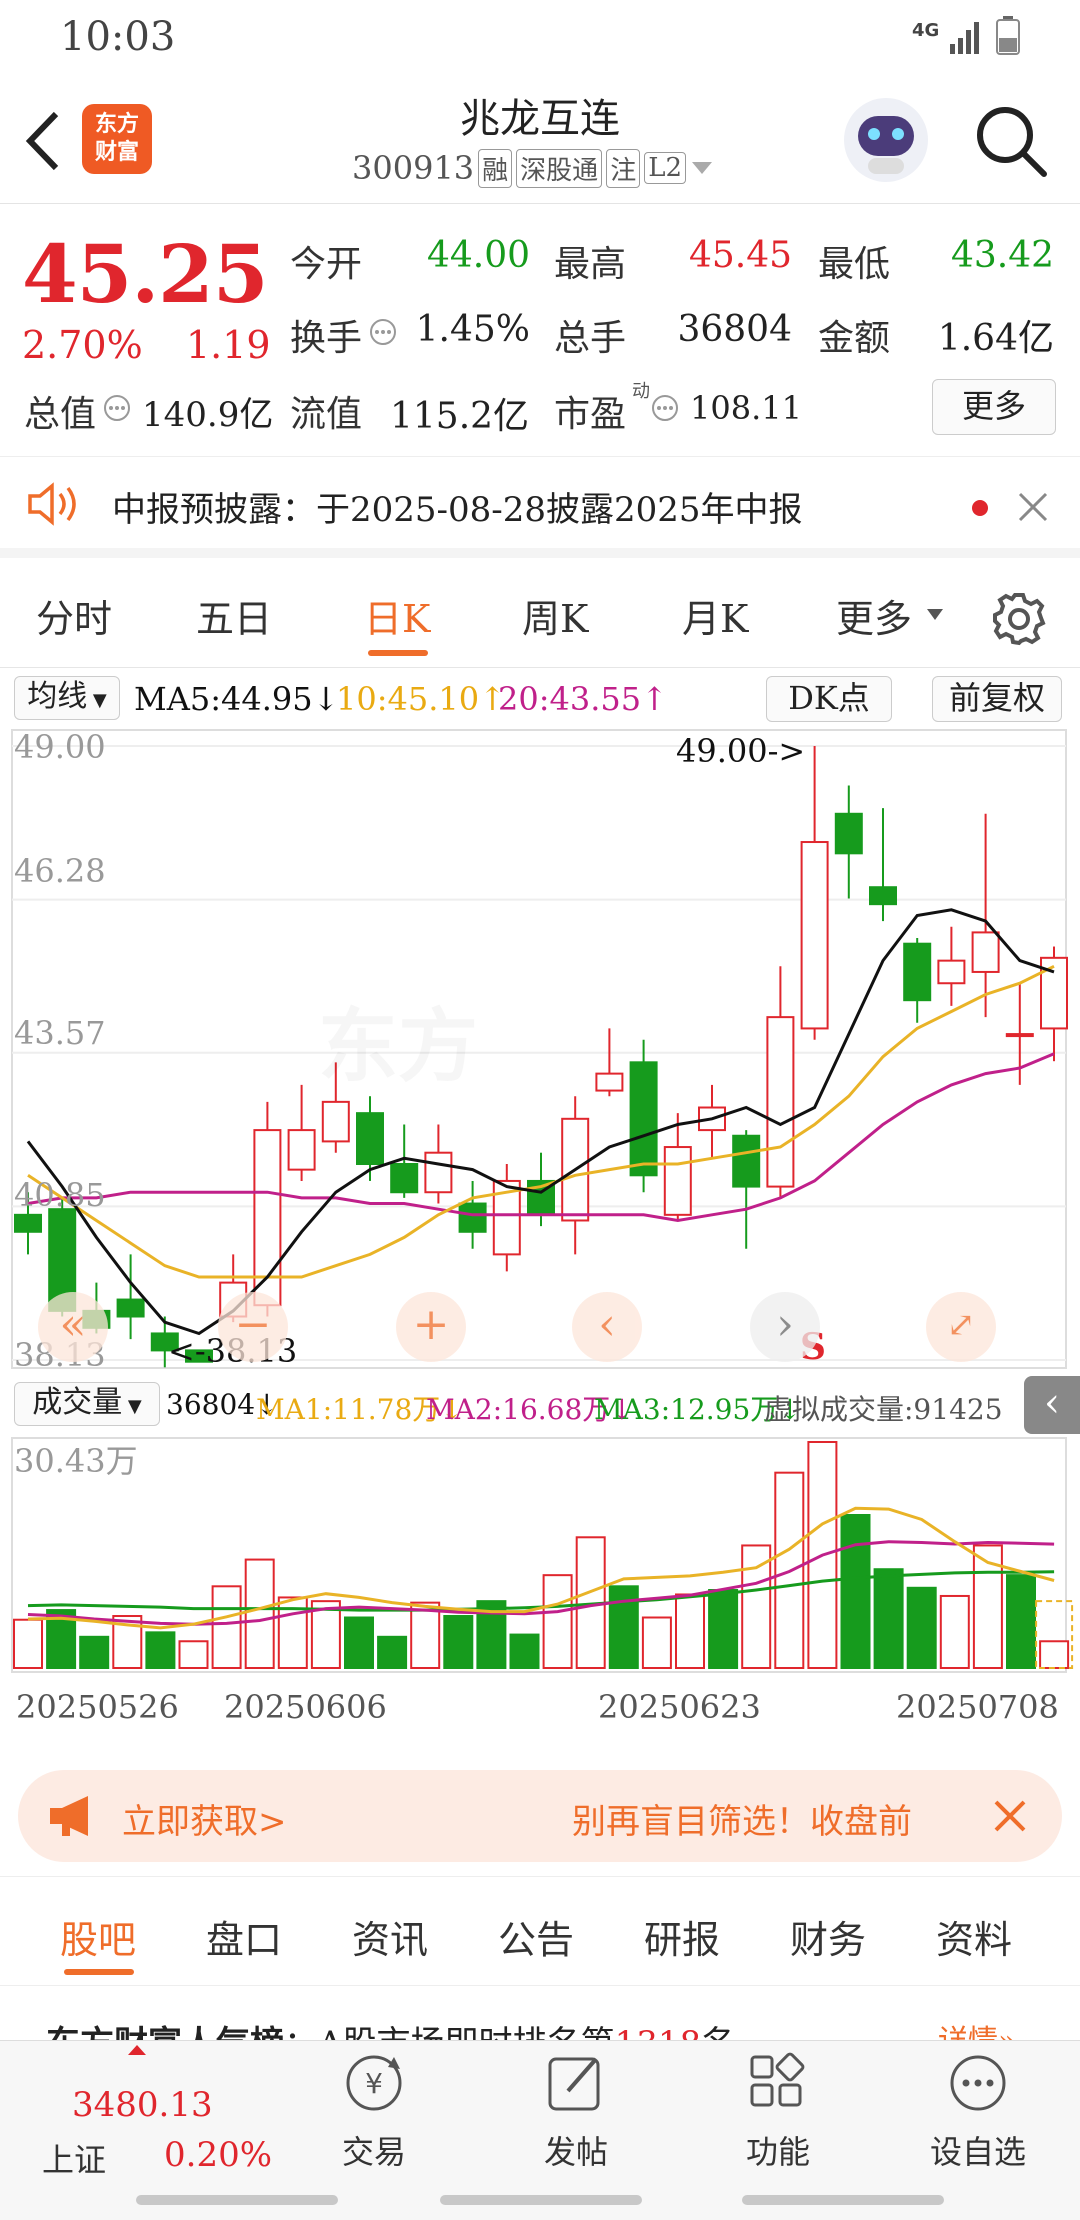 The image size is (1080, 2220). What do you see at coordinates (883, 1409) in the screenshot?
I see `virtual-volume: 虚拟成交量:91425` at bounding box center [883, 1409].